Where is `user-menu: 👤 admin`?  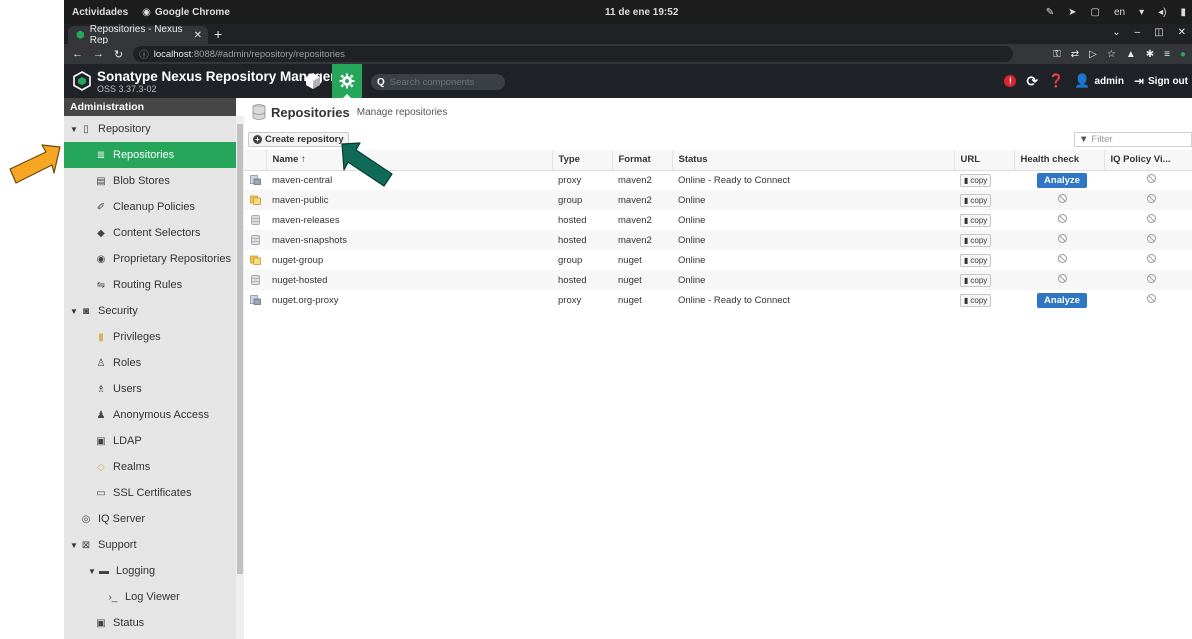 user-menu: 👤 admin is located at coordinates (1099, 81).